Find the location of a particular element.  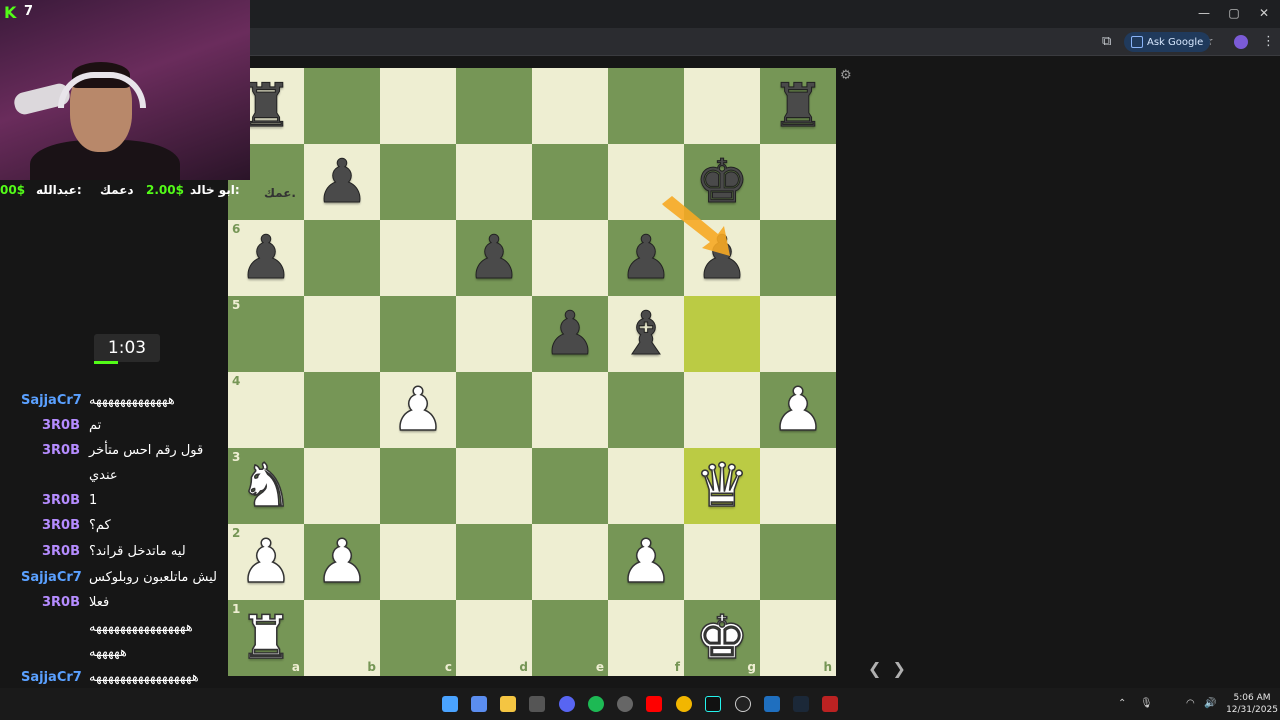

square-c6 is located at coordinates (418, 258).